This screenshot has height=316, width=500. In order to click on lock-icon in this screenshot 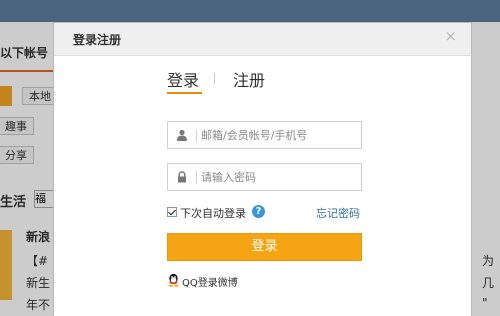, I will do `click(182, 177)`.